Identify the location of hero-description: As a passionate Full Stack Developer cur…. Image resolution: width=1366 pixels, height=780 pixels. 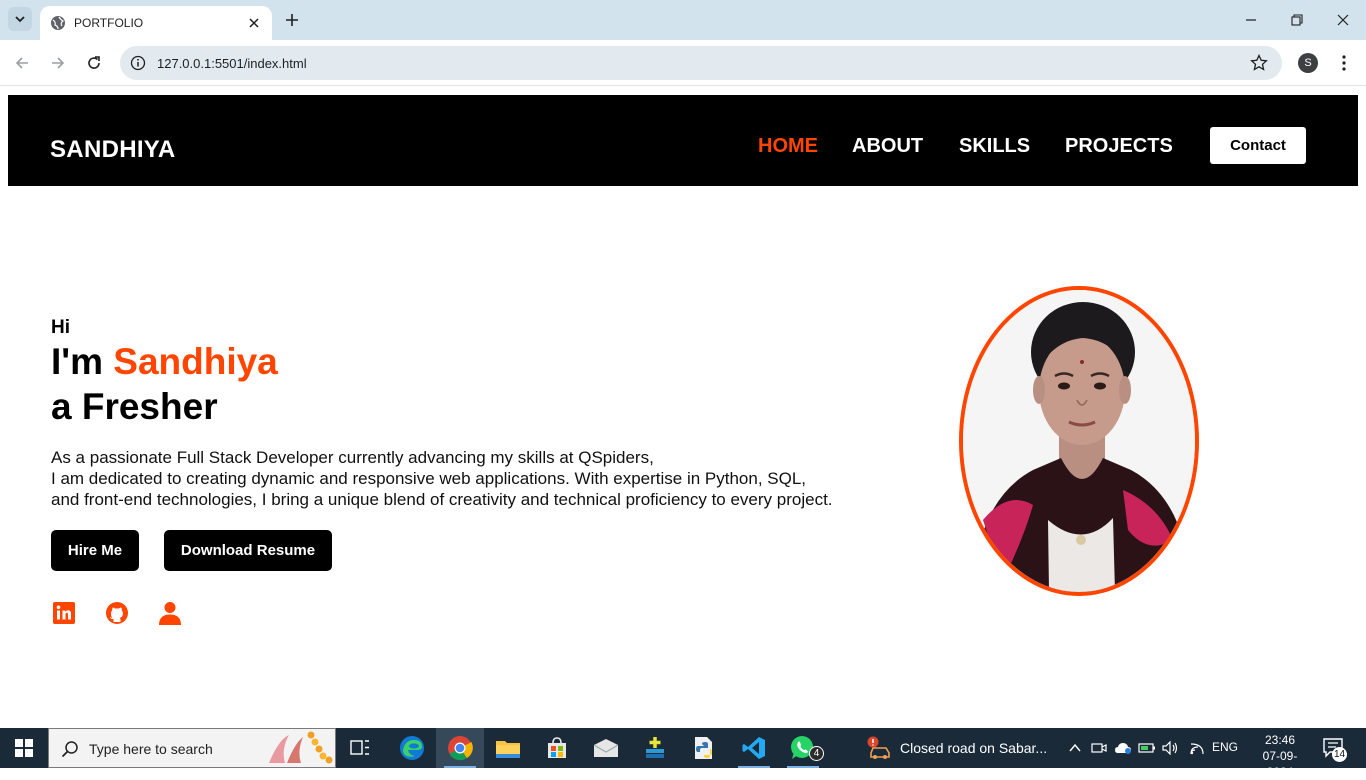
(442, 478).